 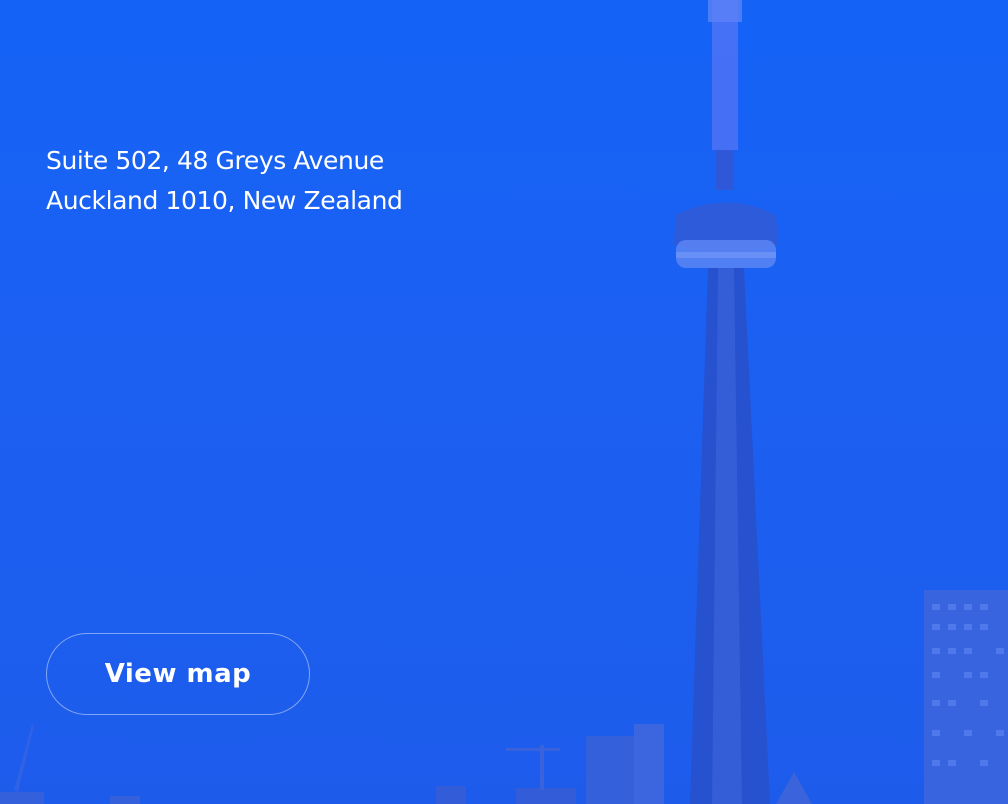 I want to click on address-line-1: Suite 502, 48 Greys Avenue, so click(x=215, y=160).